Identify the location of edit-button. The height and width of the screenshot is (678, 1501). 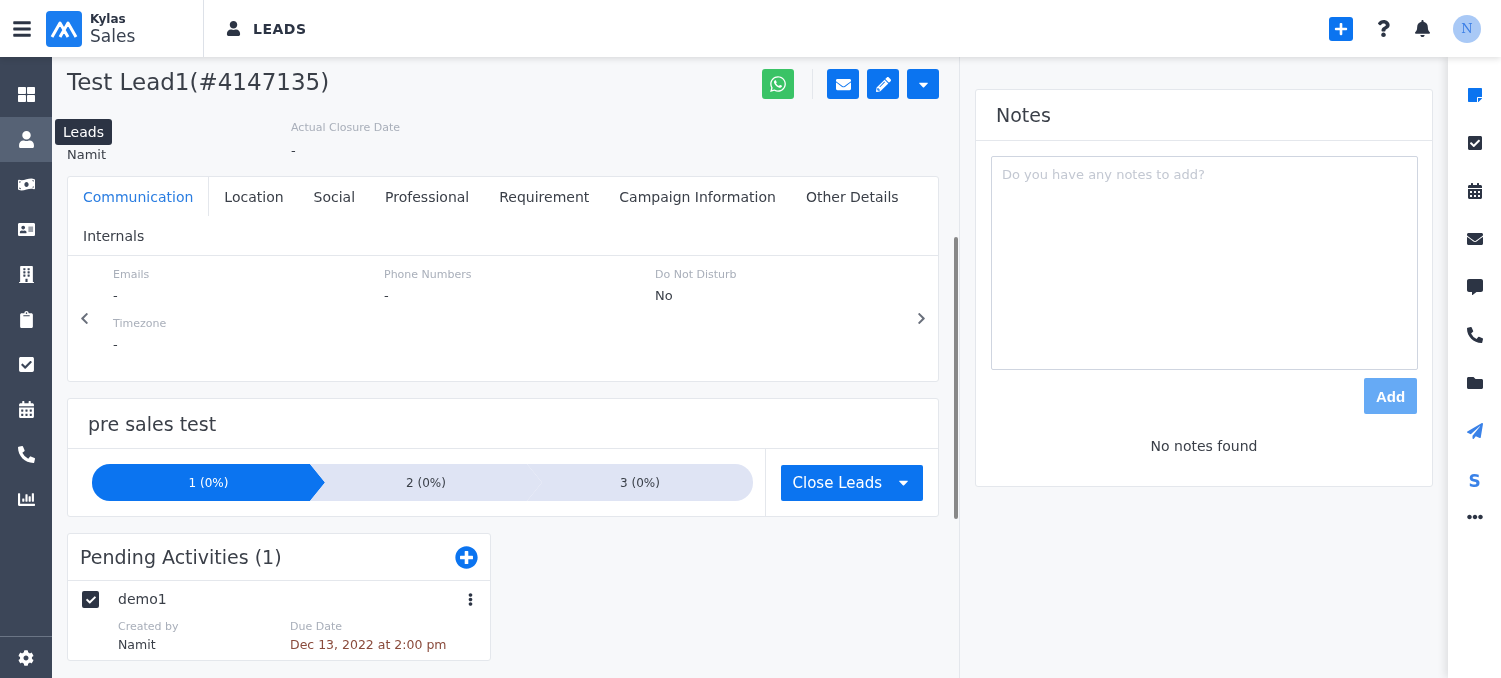
(883, 84).